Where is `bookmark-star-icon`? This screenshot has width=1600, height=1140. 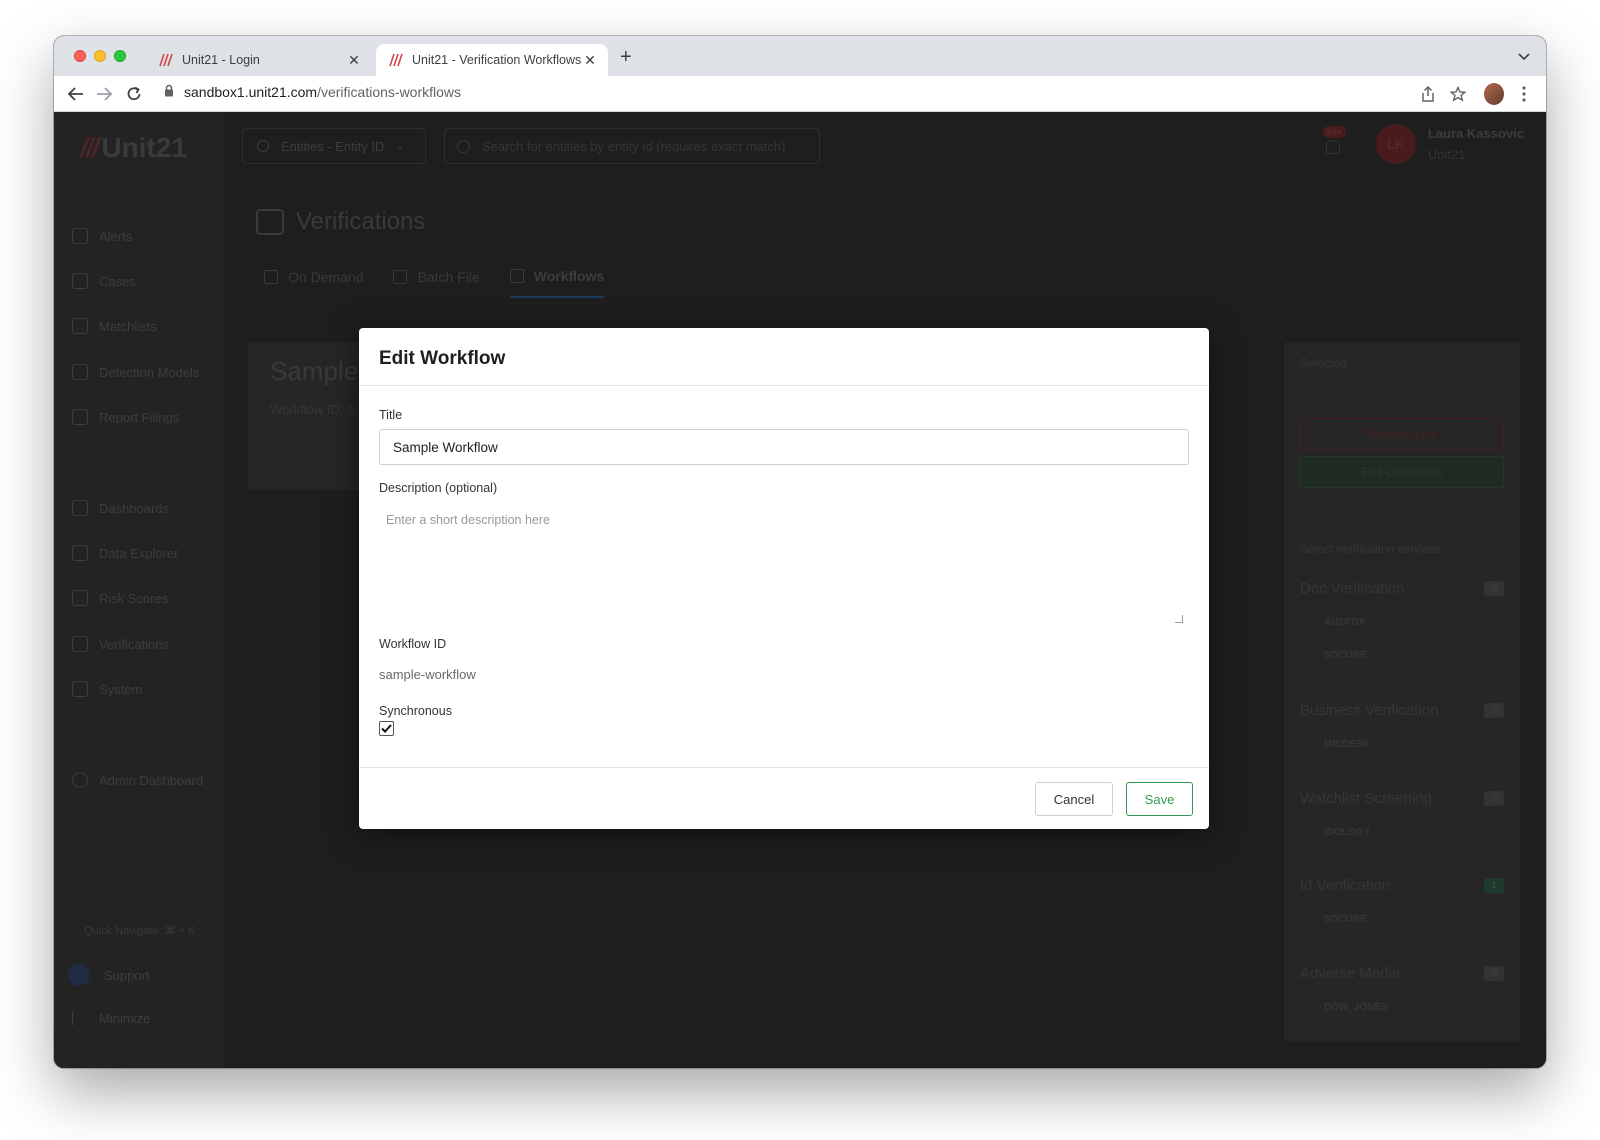 bookmark-star-icon is located at coordinates (1458, 94).